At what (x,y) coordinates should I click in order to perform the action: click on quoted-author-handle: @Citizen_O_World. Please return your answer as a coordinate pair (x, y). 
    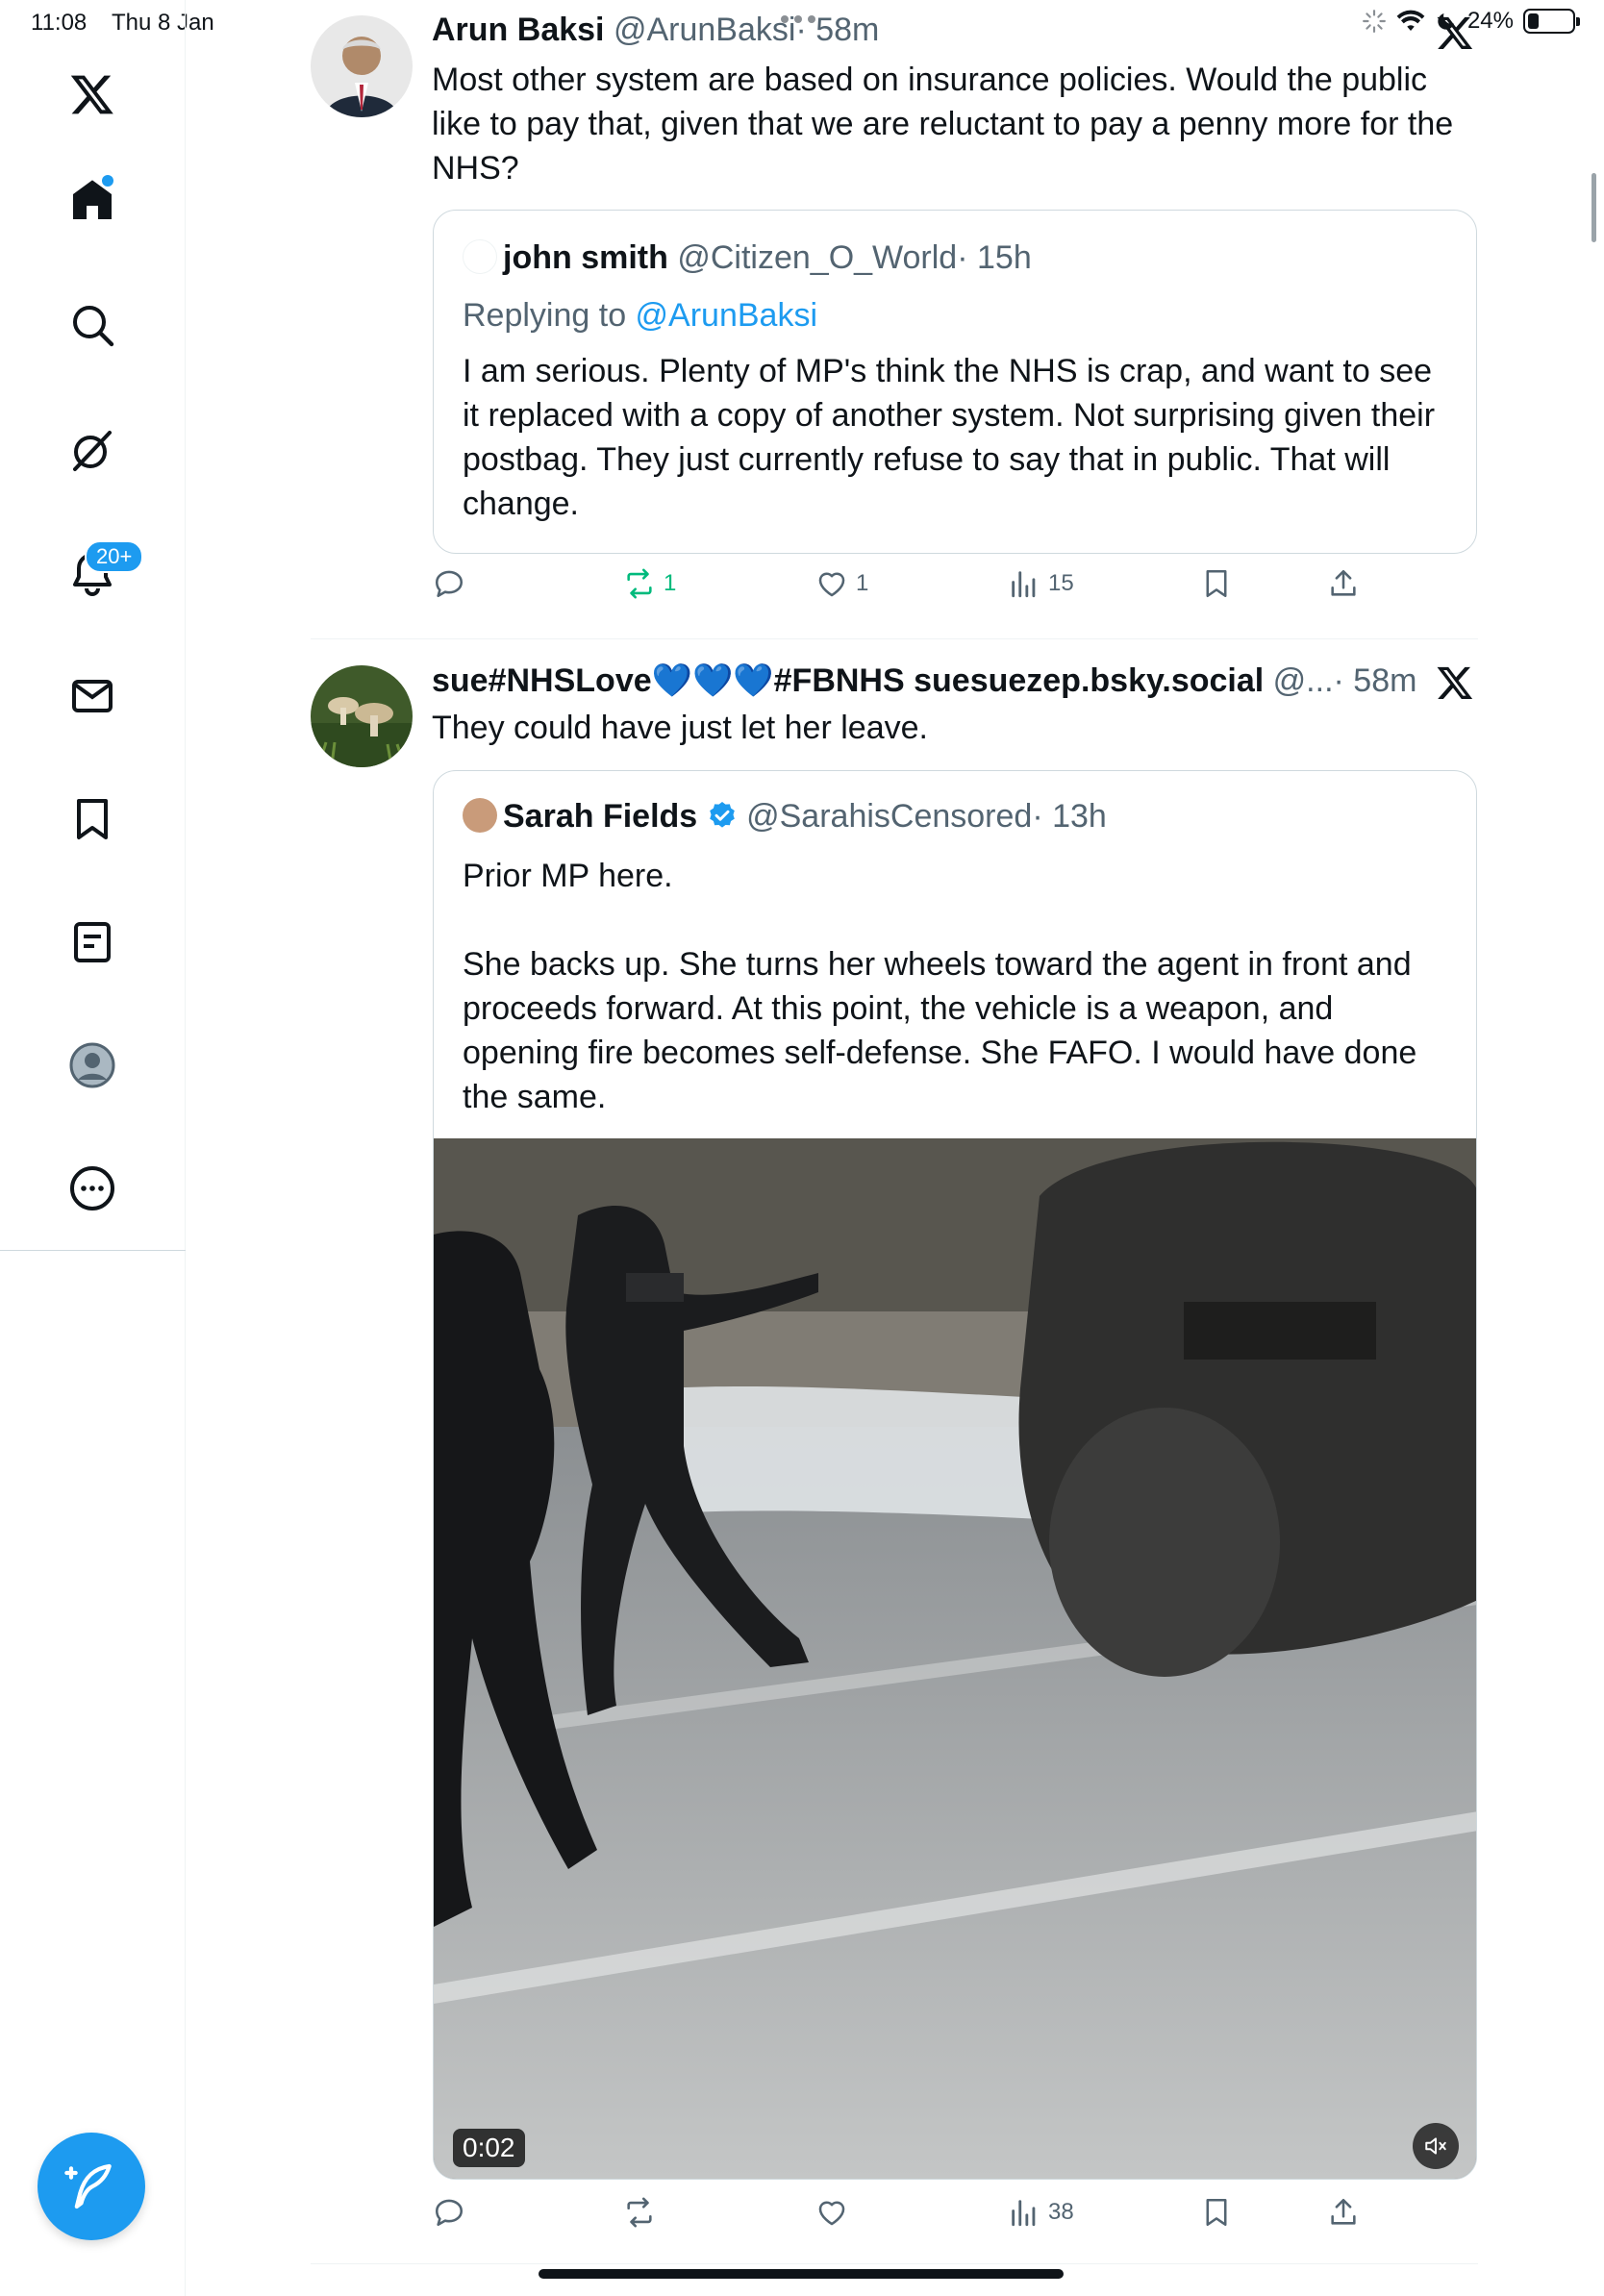
    Looking at the image, I should click on (817, 257).